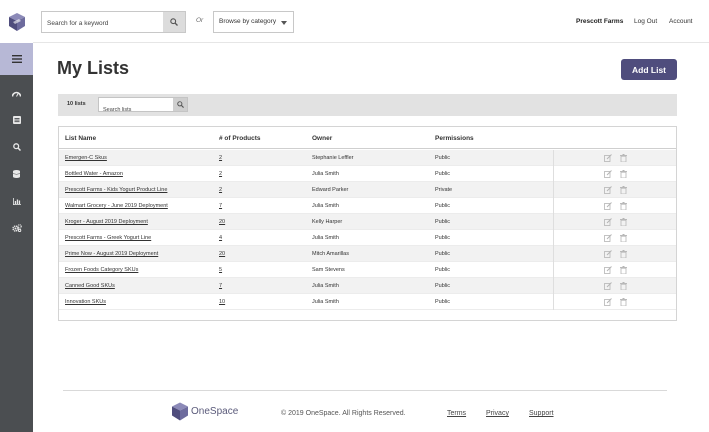  What do you see at coordinates (102, 23) in the screenshot?
I see `keyword-search-input` at bounding box center [102, 23].